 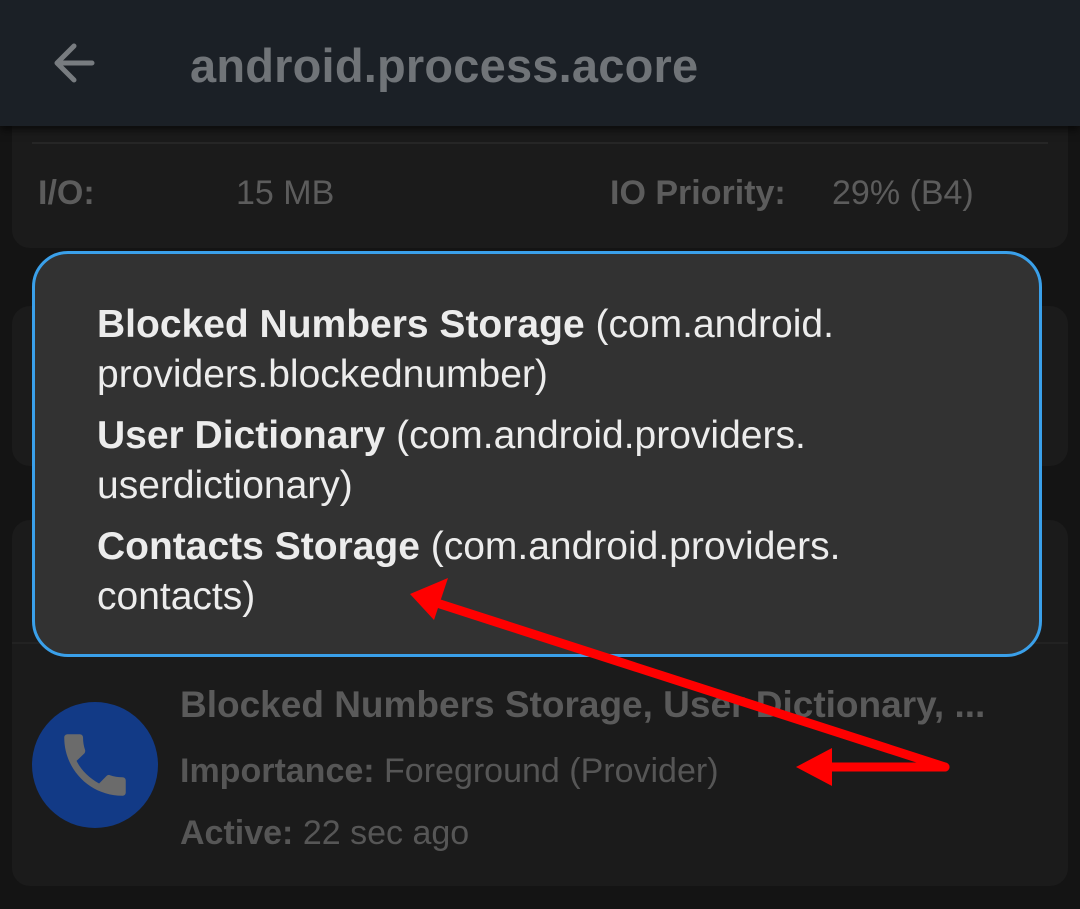 What do you see at coordinates (176, 596) in the screenshot?
I see `entry-package-cont: contacts)` at bounding box center [176, 596].